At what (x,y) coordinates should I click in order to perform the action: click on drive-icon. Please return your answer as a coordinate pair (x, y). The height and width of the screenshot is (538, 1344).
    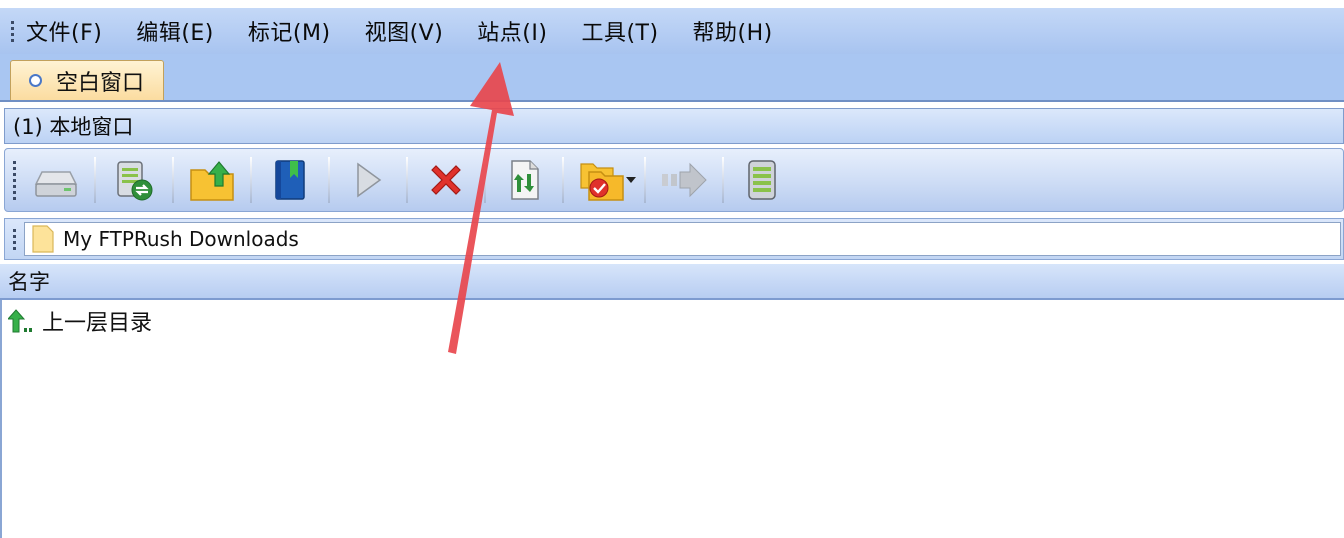
    Looking at the image, I should click on (56, 184).